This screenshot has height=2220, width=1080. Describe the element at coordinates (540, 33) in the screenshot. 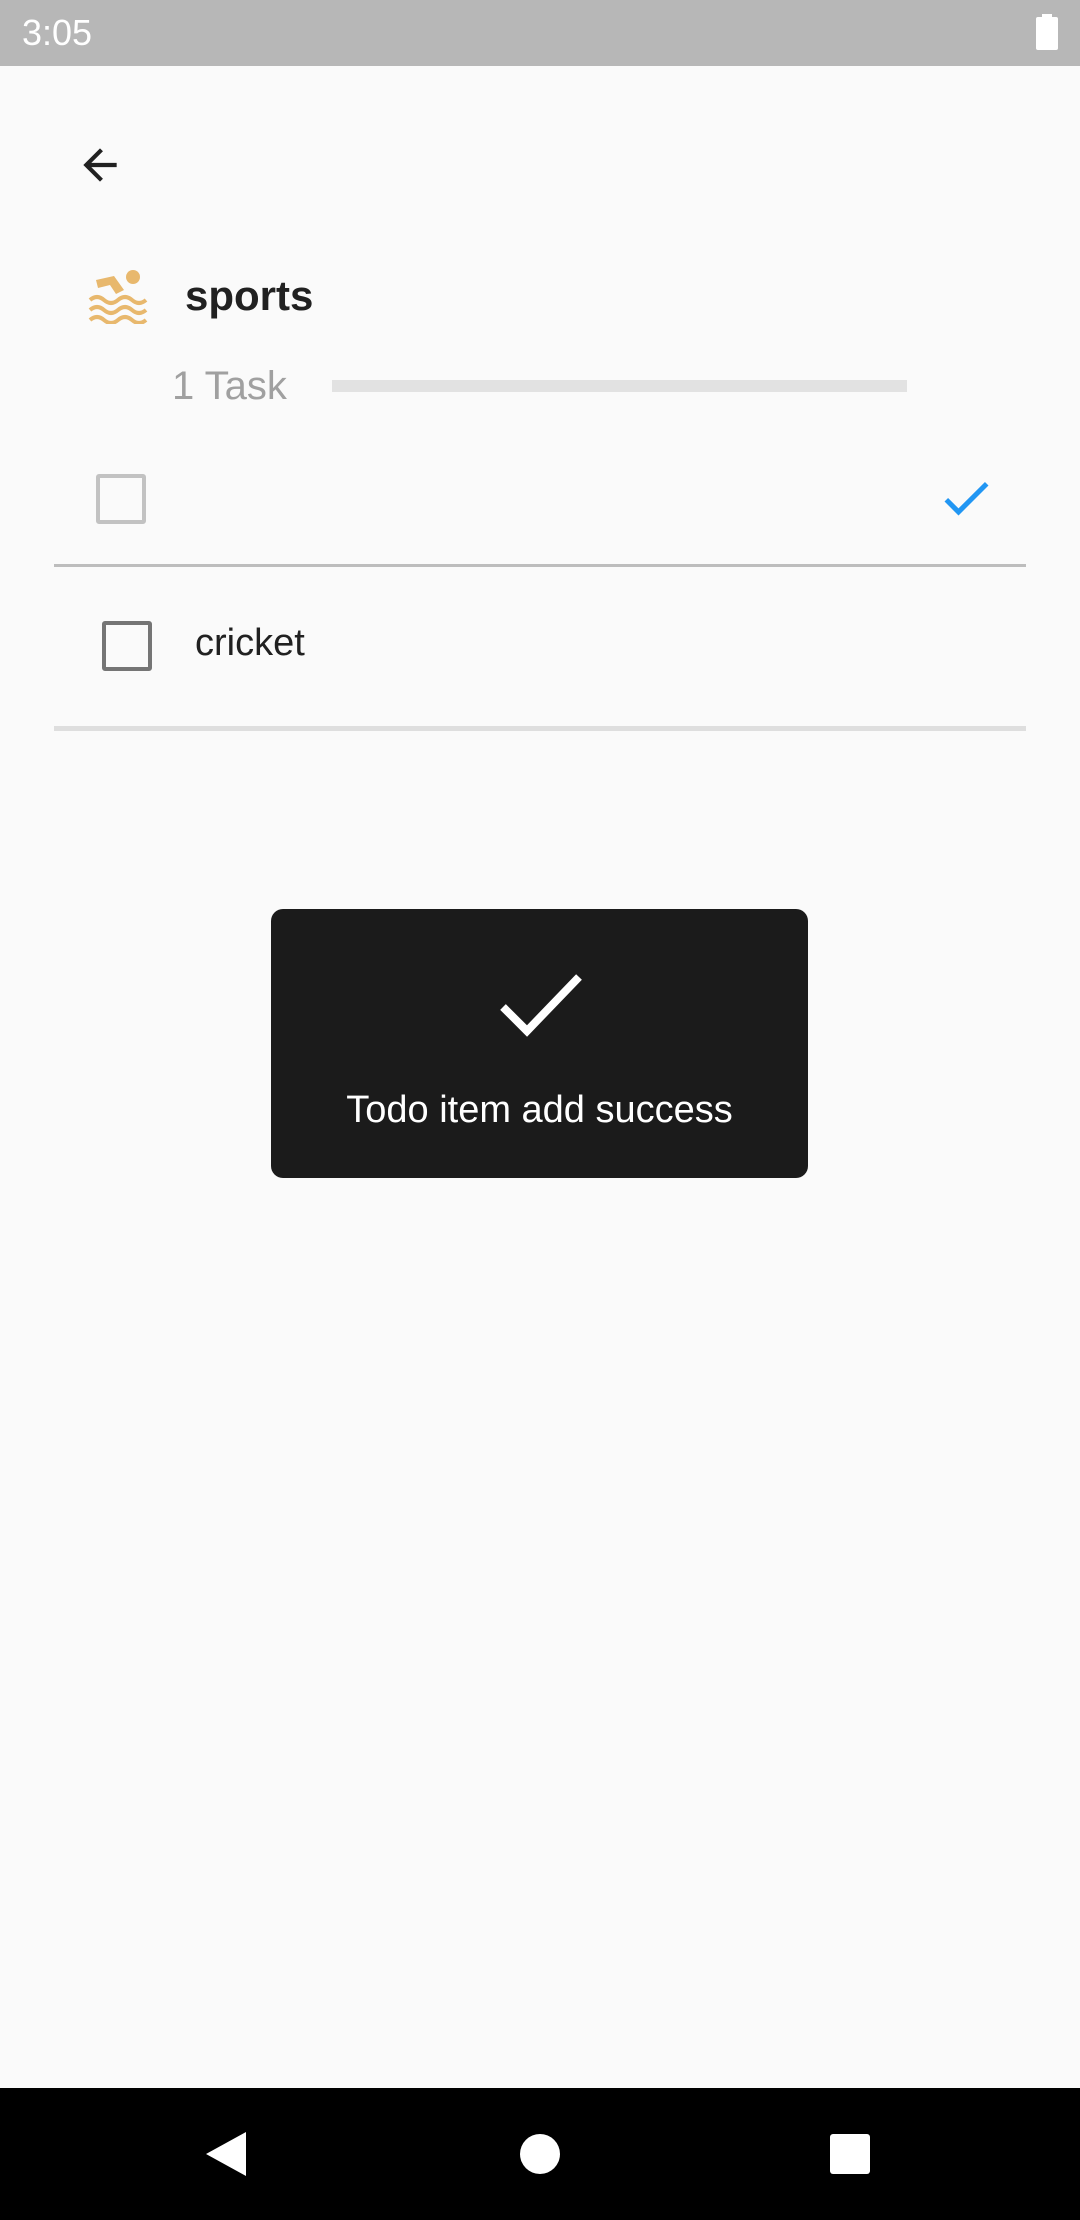

I see `status-bar: 3:05` at that location.